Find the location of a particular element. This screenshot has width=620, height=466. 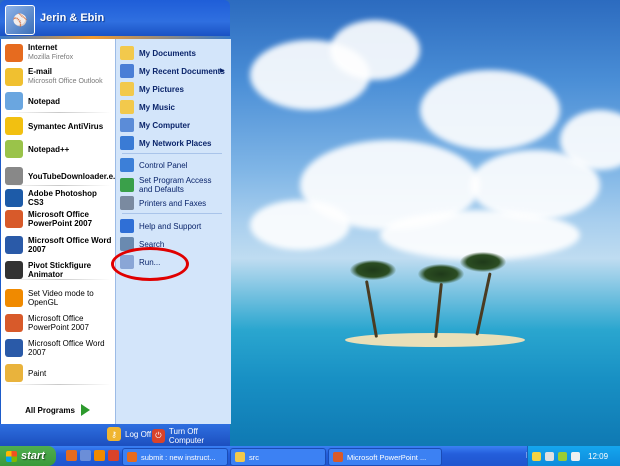

places-item: My Computer is located at coordinates (155, 125).